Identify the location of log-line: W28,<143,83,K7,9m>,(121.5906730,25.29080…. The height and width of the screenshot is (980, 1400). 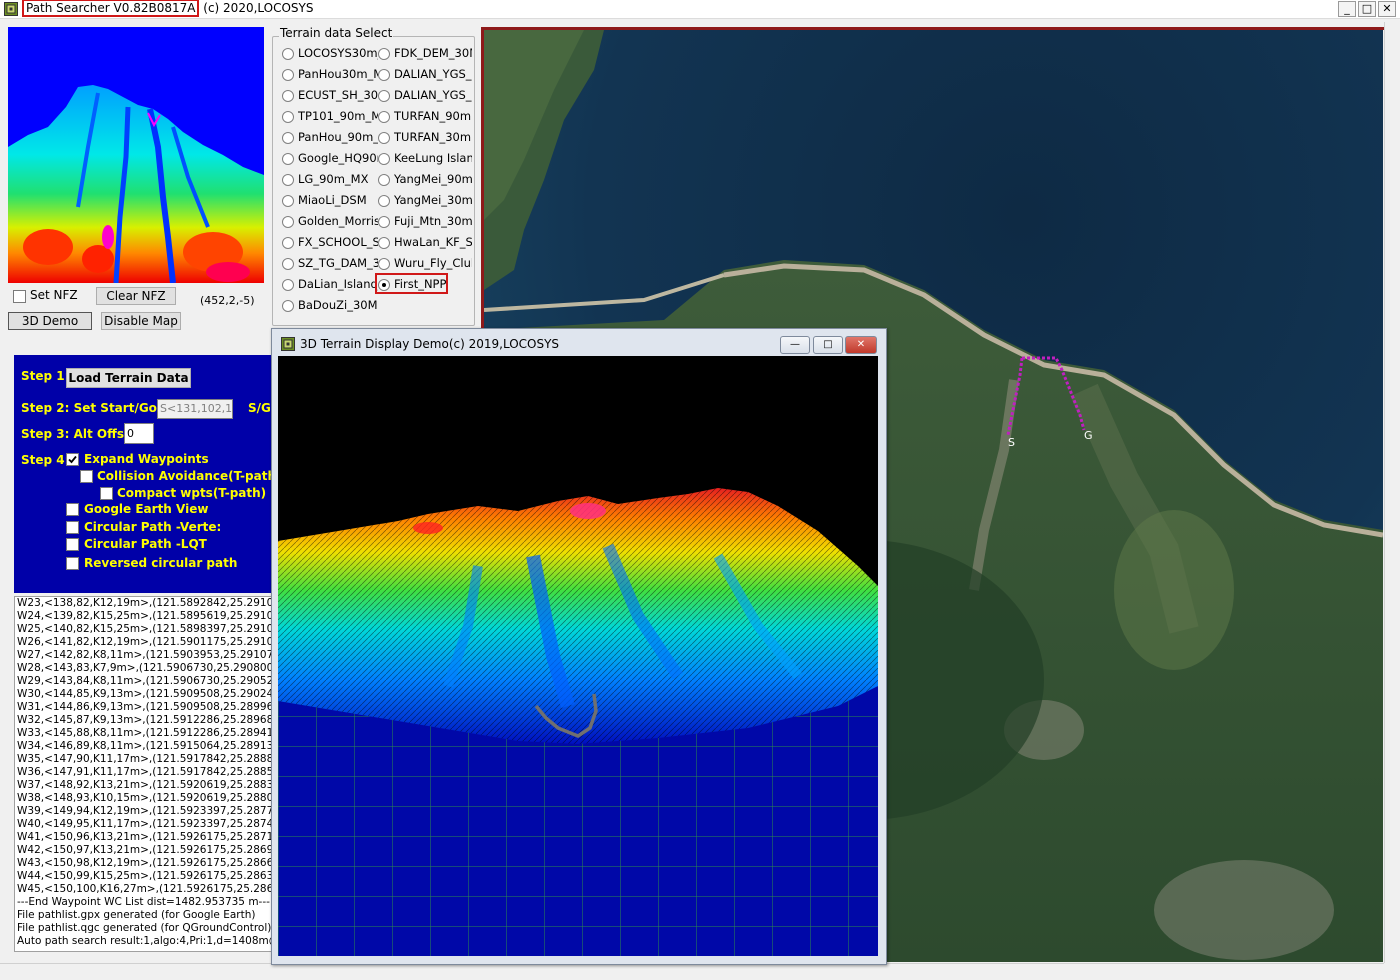
(144, 668).